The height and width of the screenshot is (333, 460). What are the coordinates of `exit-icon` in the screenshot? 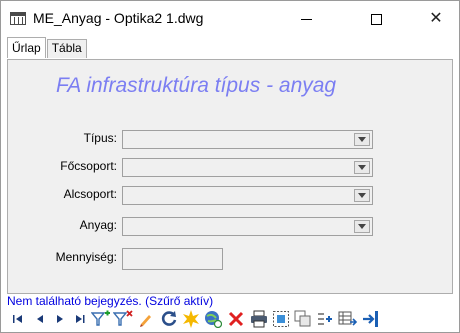 It's located at (370, 319).